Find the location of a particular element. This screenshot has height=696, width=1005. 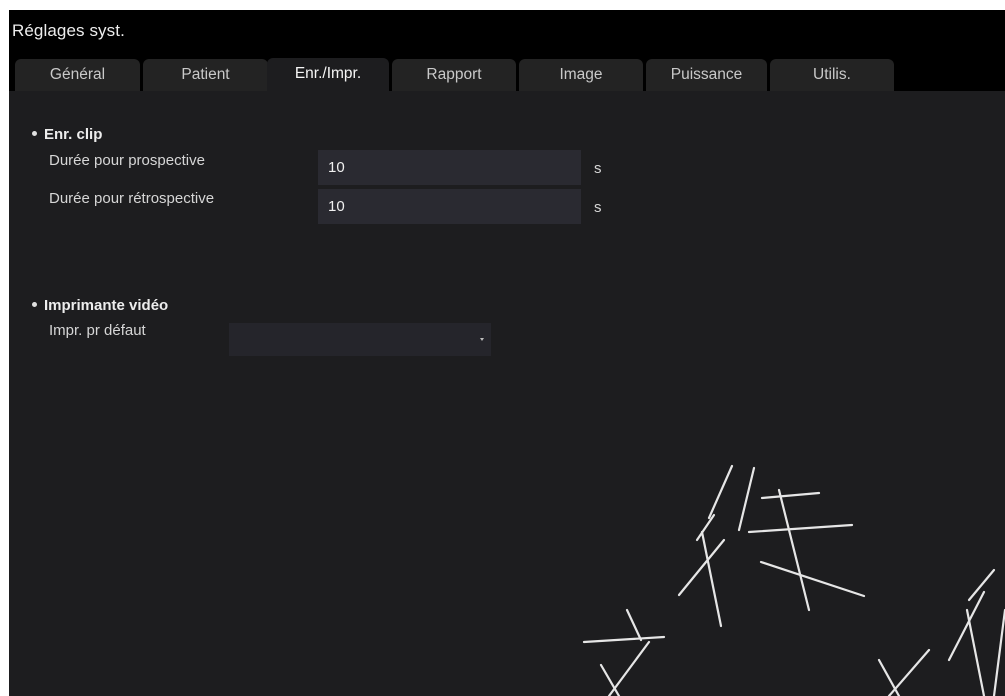

tab-image: Image is located at coordinates (581, 75).